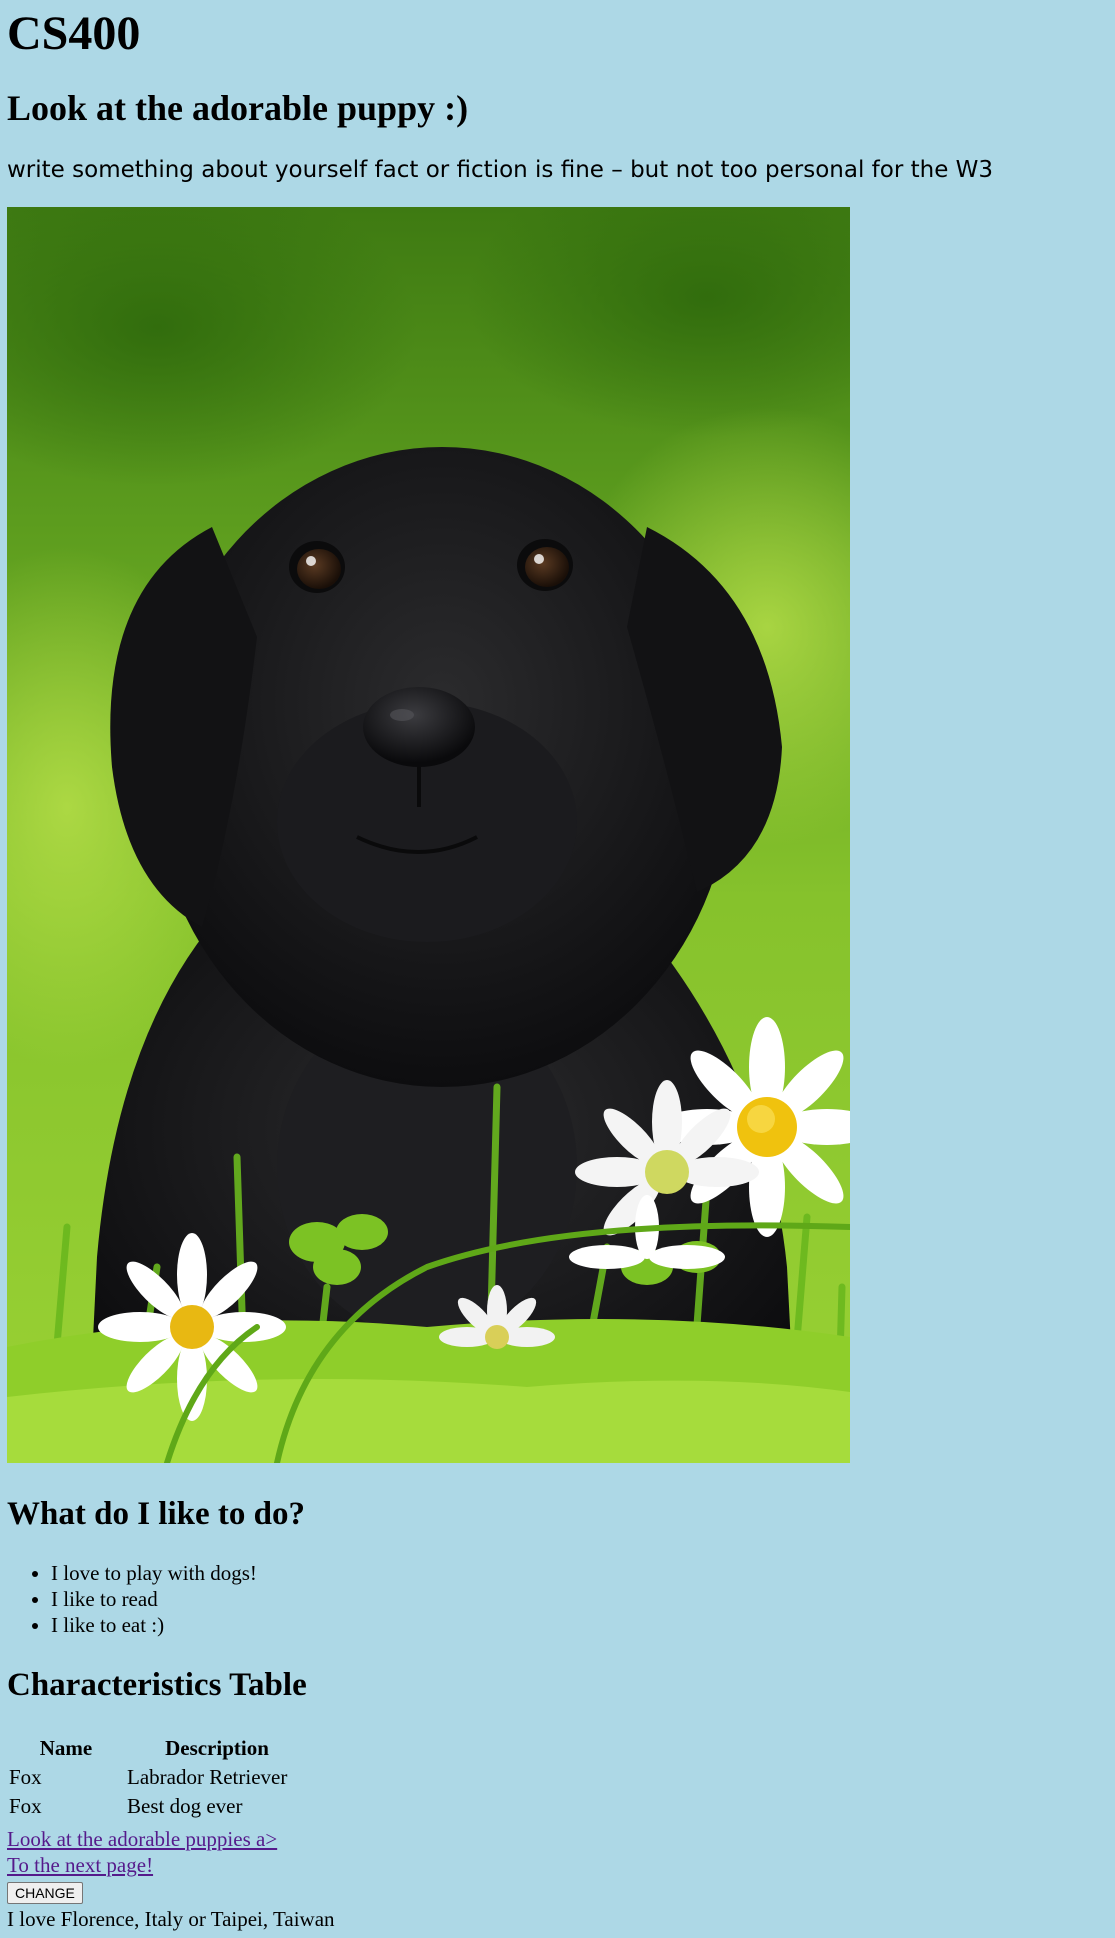 The image size is (1115, 1938). I want to click on likes-heading: What do I like to do?, so click(156, 1514).